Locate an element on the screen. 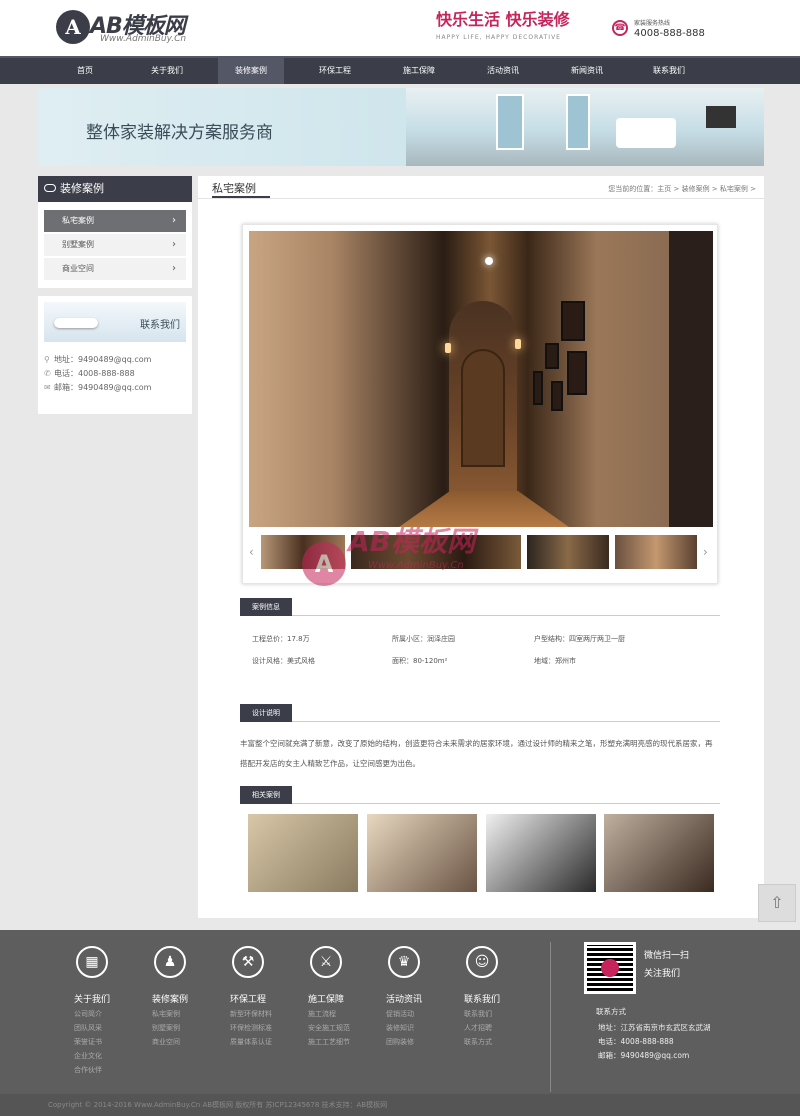 This screenshot has width=800, height=1116. banner: 整体家装解决方案服务商 is located at coordinates (401, 127).